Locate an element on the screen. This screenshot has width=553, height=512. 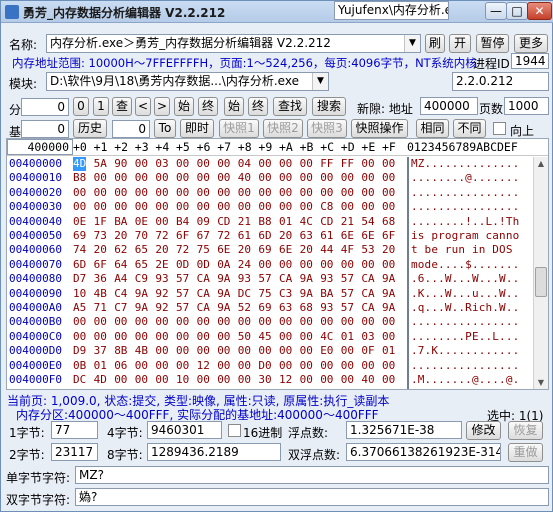
history-field: 0 is located at coordinates (131, 129).